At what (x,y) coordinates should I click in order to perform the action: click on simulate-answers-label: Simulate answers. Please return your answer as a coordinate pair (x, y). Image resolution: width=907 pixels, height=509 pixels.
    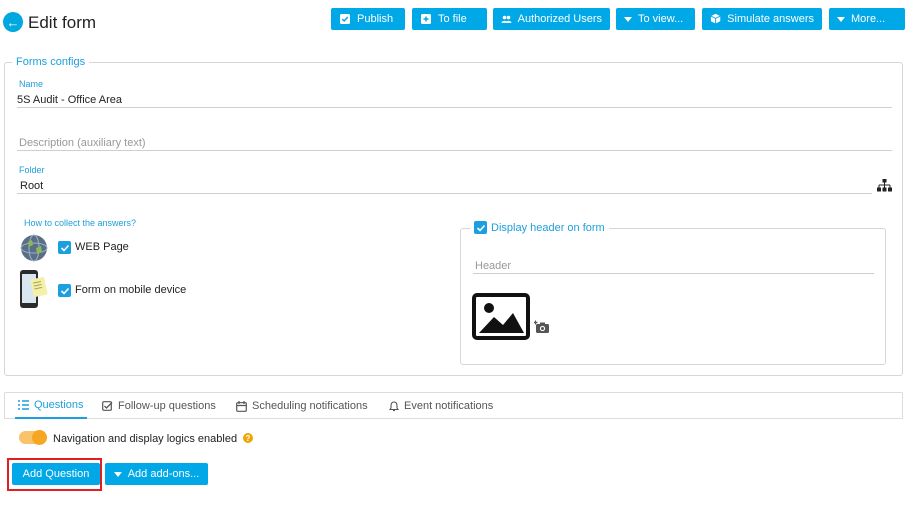
    Looking at the image, I should click on (770, 19).